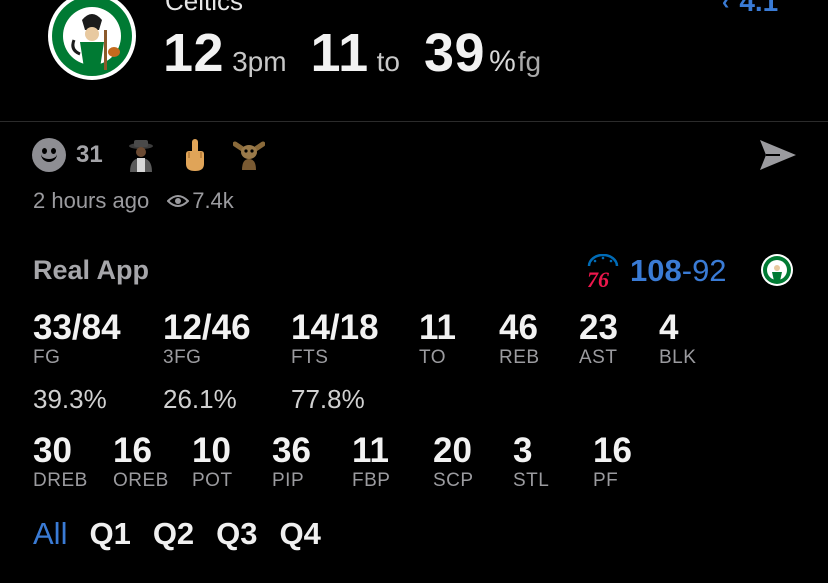 This screenshot has height=583, width=828. Describe the element at coordinates (109, 534) in the screenshot. I see `tab-q1: Q1` at that location.